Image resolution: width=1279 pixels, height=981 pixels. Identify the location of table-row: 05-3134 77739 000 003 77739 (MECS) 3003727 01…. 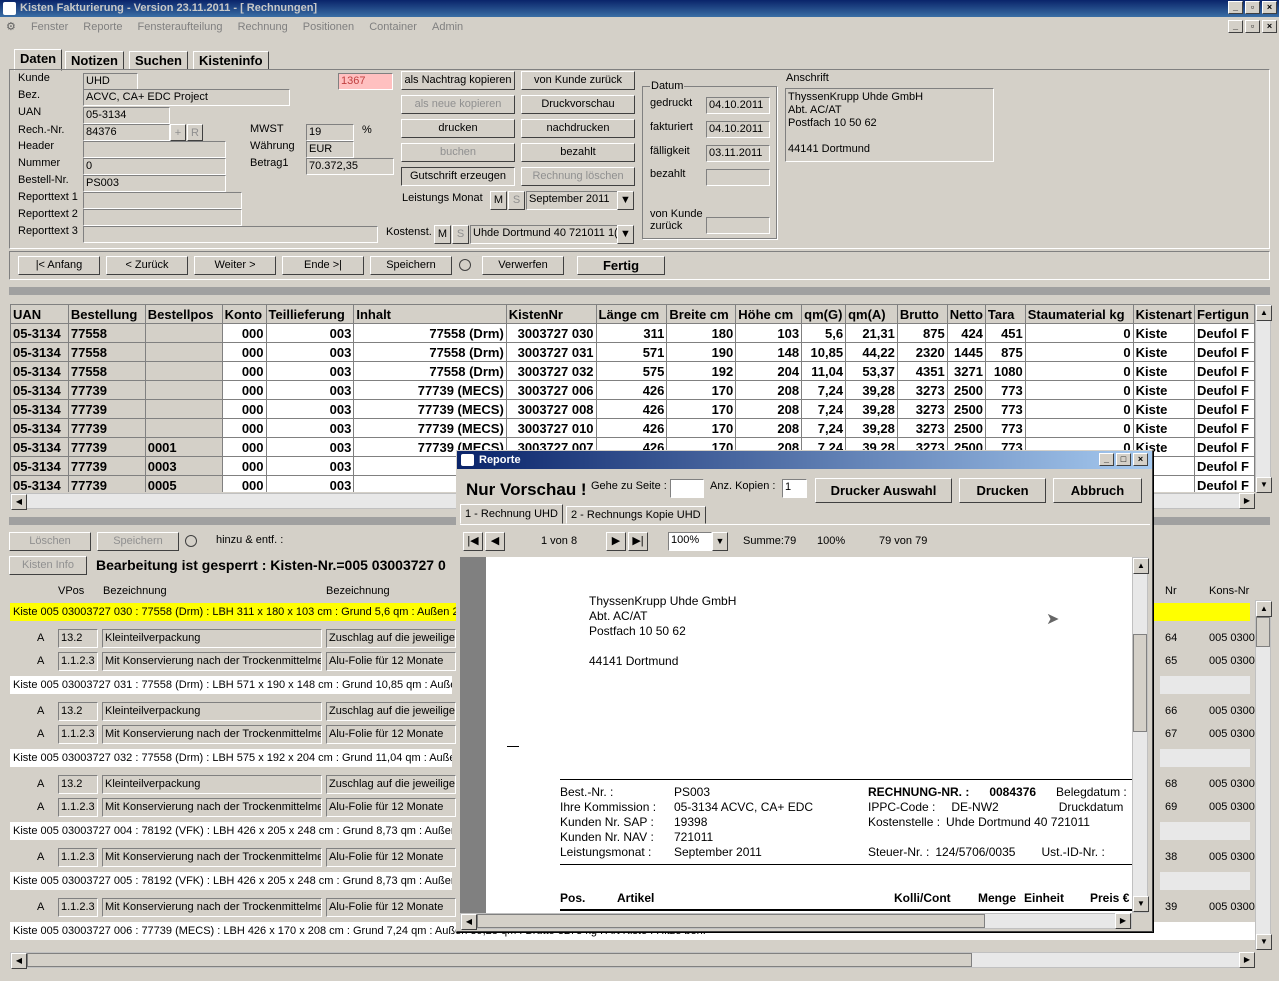
(632, 428).